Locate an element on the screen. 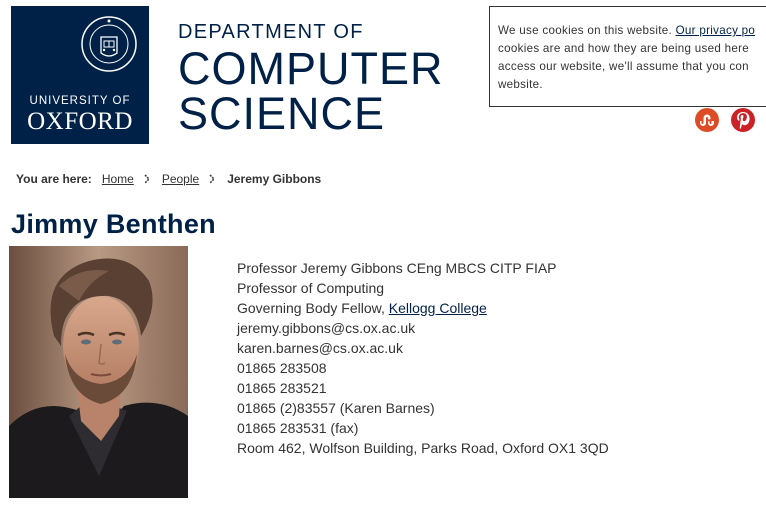 This screenshot has height=509, width=766. profile-phone-1: 01865 283508 is located at coordinates (282, 368).